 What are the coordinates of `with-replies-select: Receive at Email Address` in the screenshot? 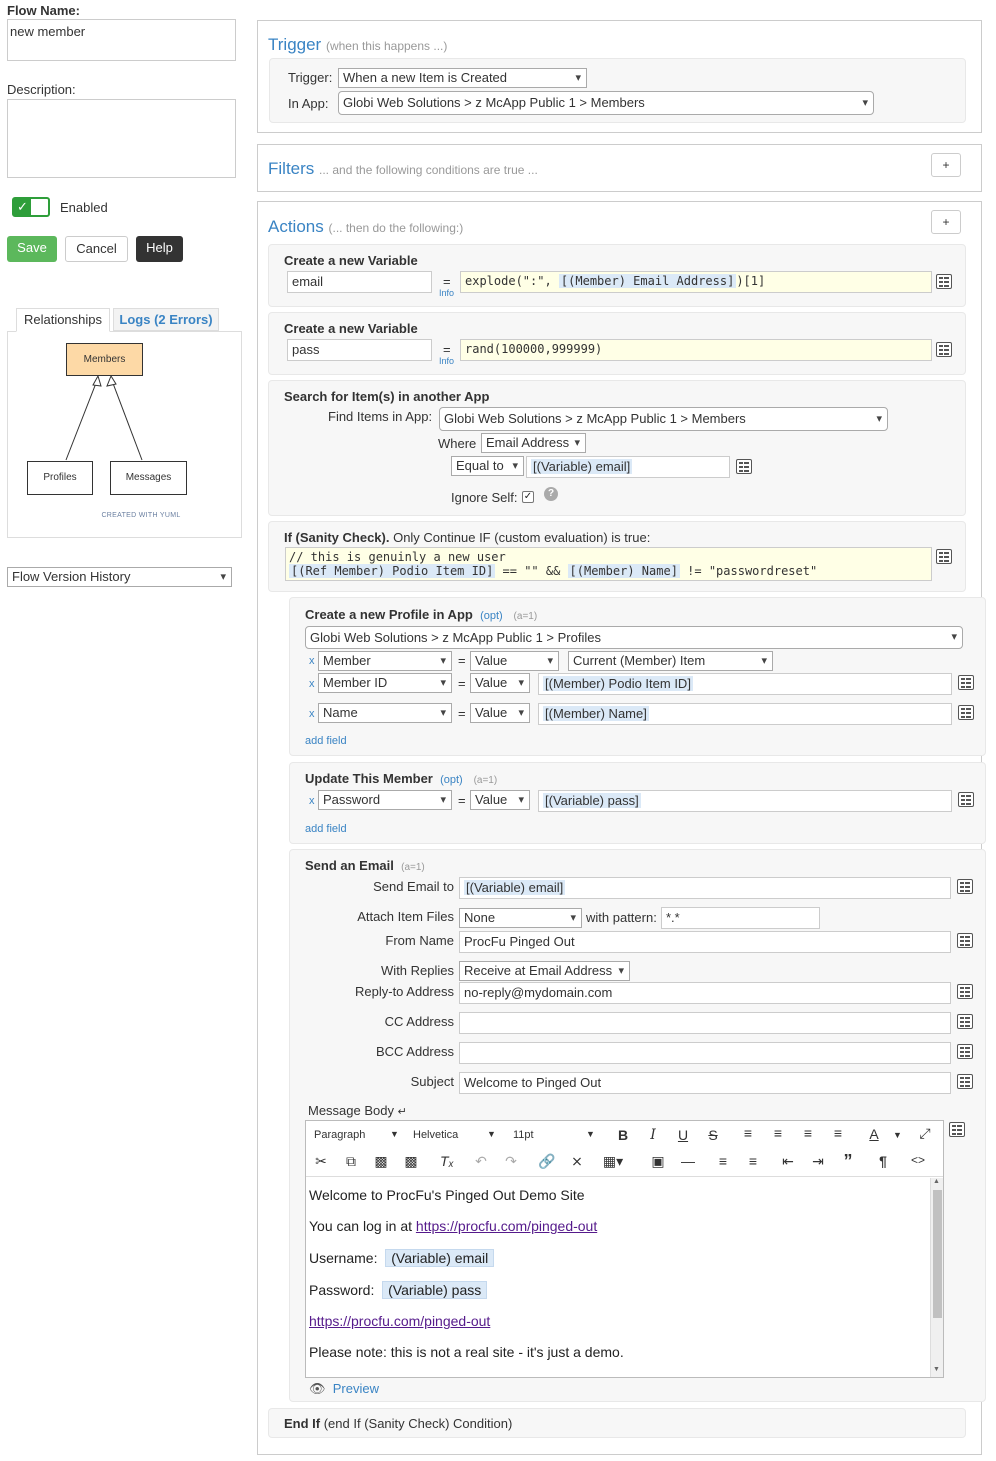 It's located at (544, 971).